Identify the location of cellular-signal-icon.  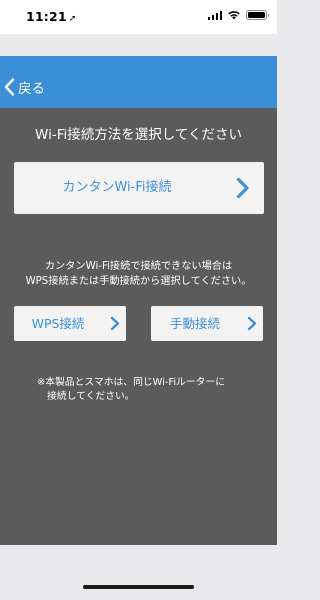
(214, 15).